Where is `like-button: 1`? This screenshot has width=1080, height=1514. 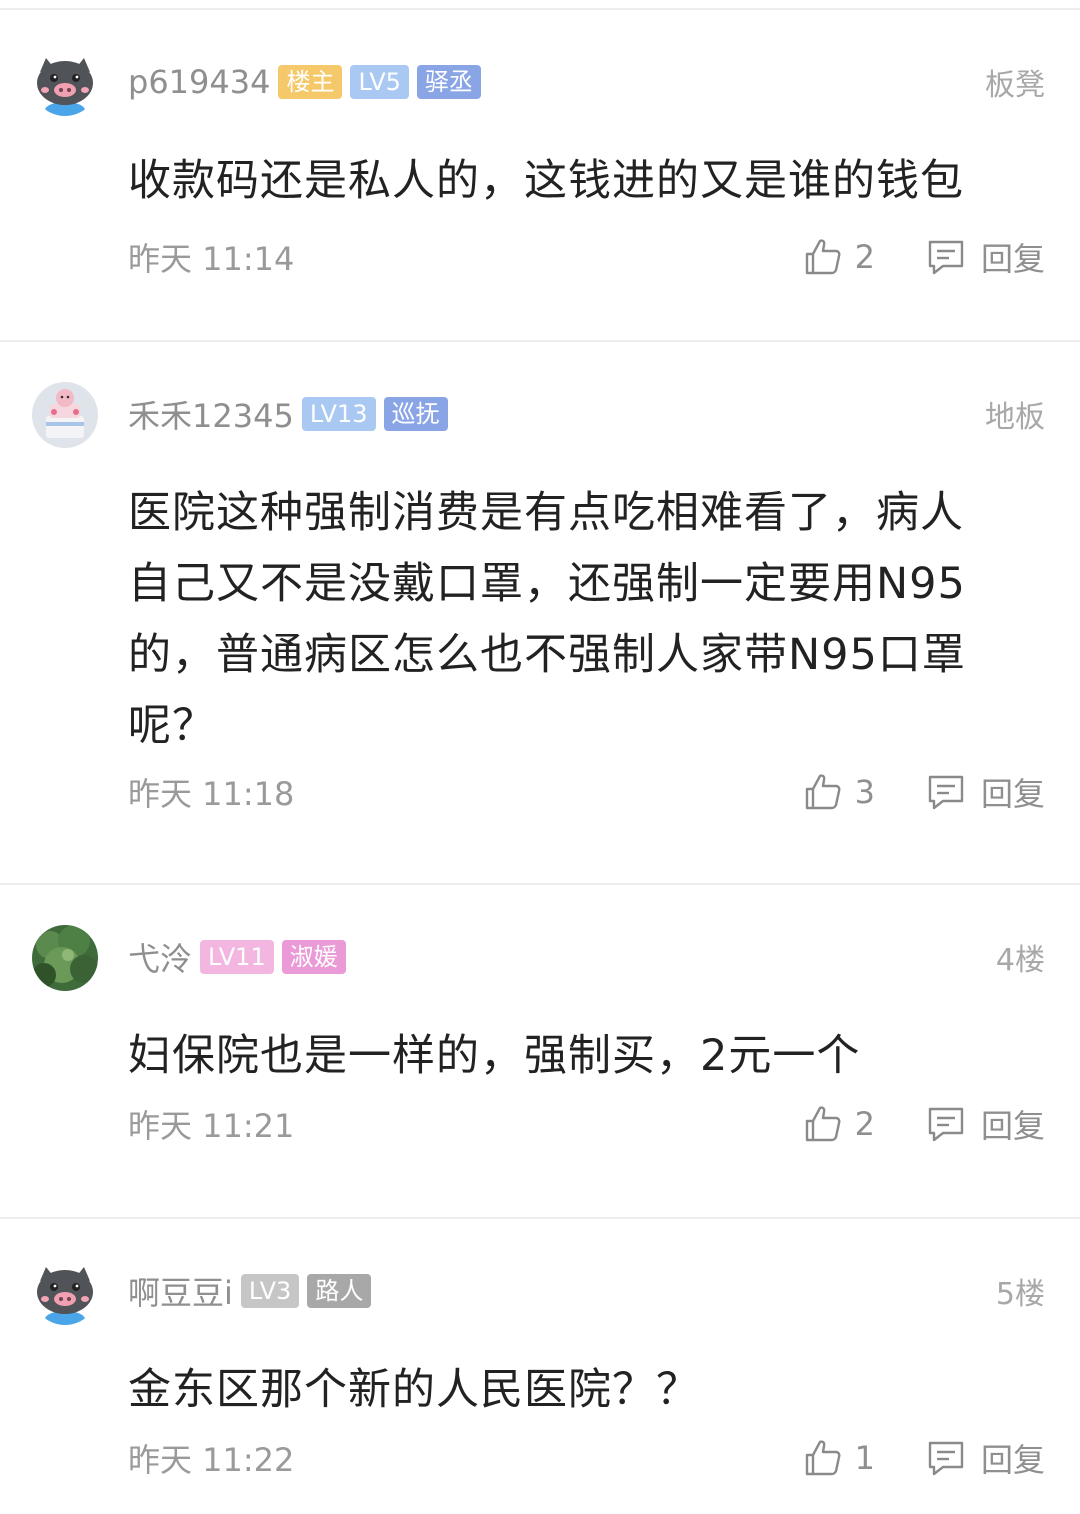
like-button: 1 is located at coordinates (839, 1458).